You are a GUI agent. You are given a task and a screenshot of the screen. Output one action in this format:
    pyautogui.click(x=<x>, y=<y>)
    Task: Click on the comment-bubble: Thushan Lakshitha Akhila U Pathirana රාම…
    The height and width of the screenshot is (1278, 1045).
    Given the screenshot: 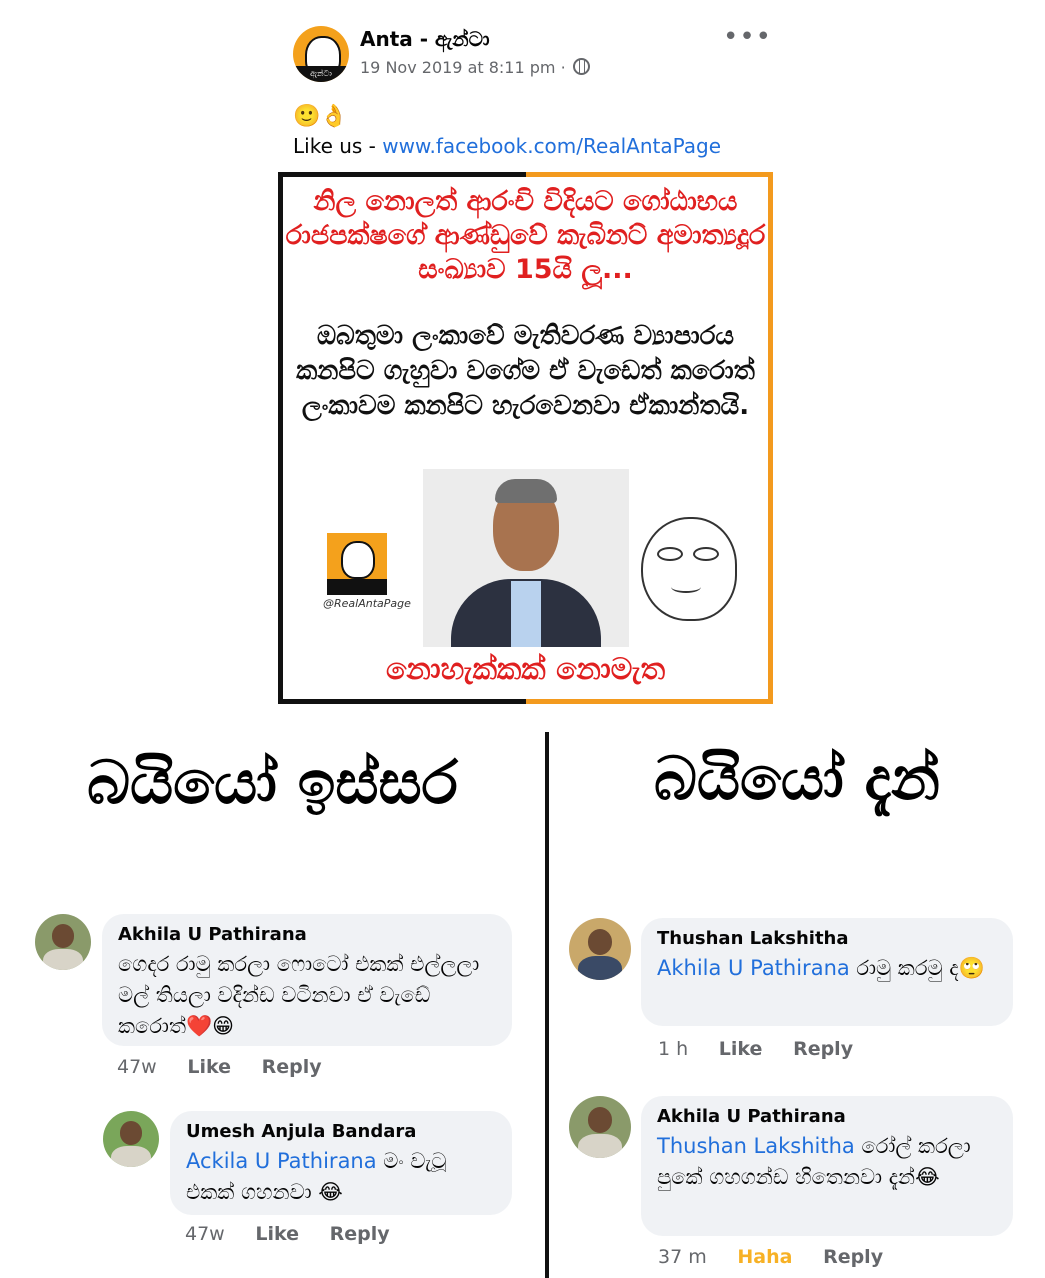 What is the action you would take?
    pyautogui.click(x=827, y=972)
    